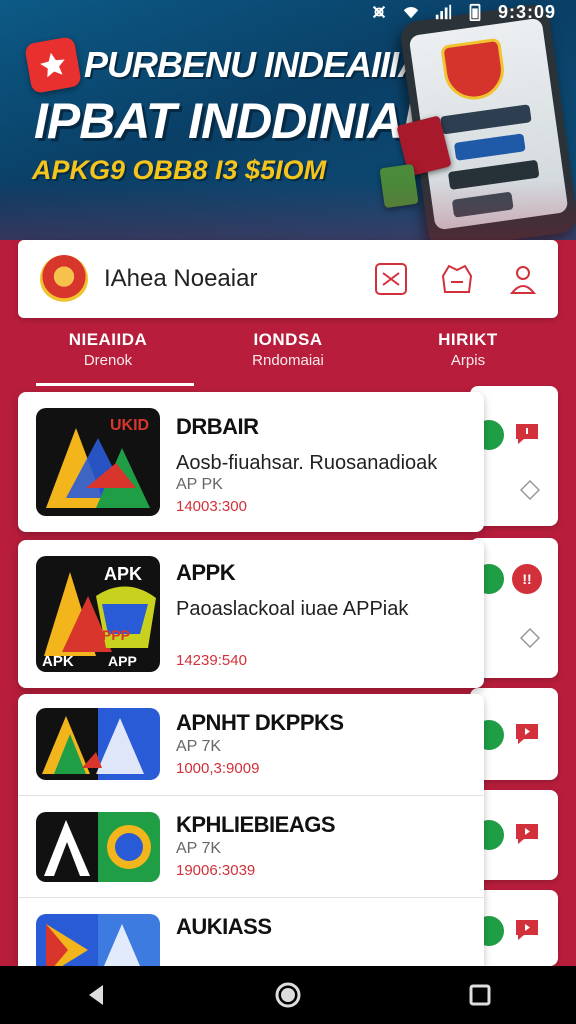  What do you see at coordinates (288, 279) in the screenshot?
I see `app-header: IAhea Noeaiar` at bounding box center [288, 279].